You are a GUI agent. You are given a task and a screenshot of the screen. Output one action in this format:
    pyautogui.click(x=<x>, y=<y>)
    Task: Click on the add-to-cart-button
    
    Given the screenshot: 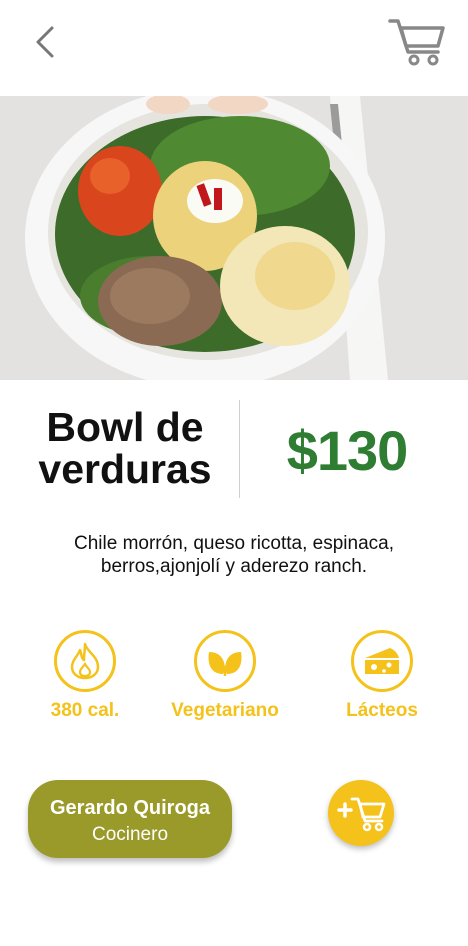 What is the action you would take?
    pyautogui.click(x=361, y=813)
    